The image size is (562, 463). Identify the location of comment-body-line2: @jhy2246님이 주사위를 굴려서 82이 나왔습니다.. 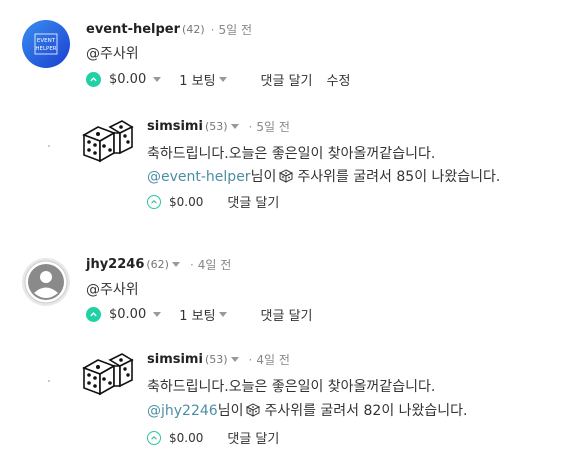
(307, 410).